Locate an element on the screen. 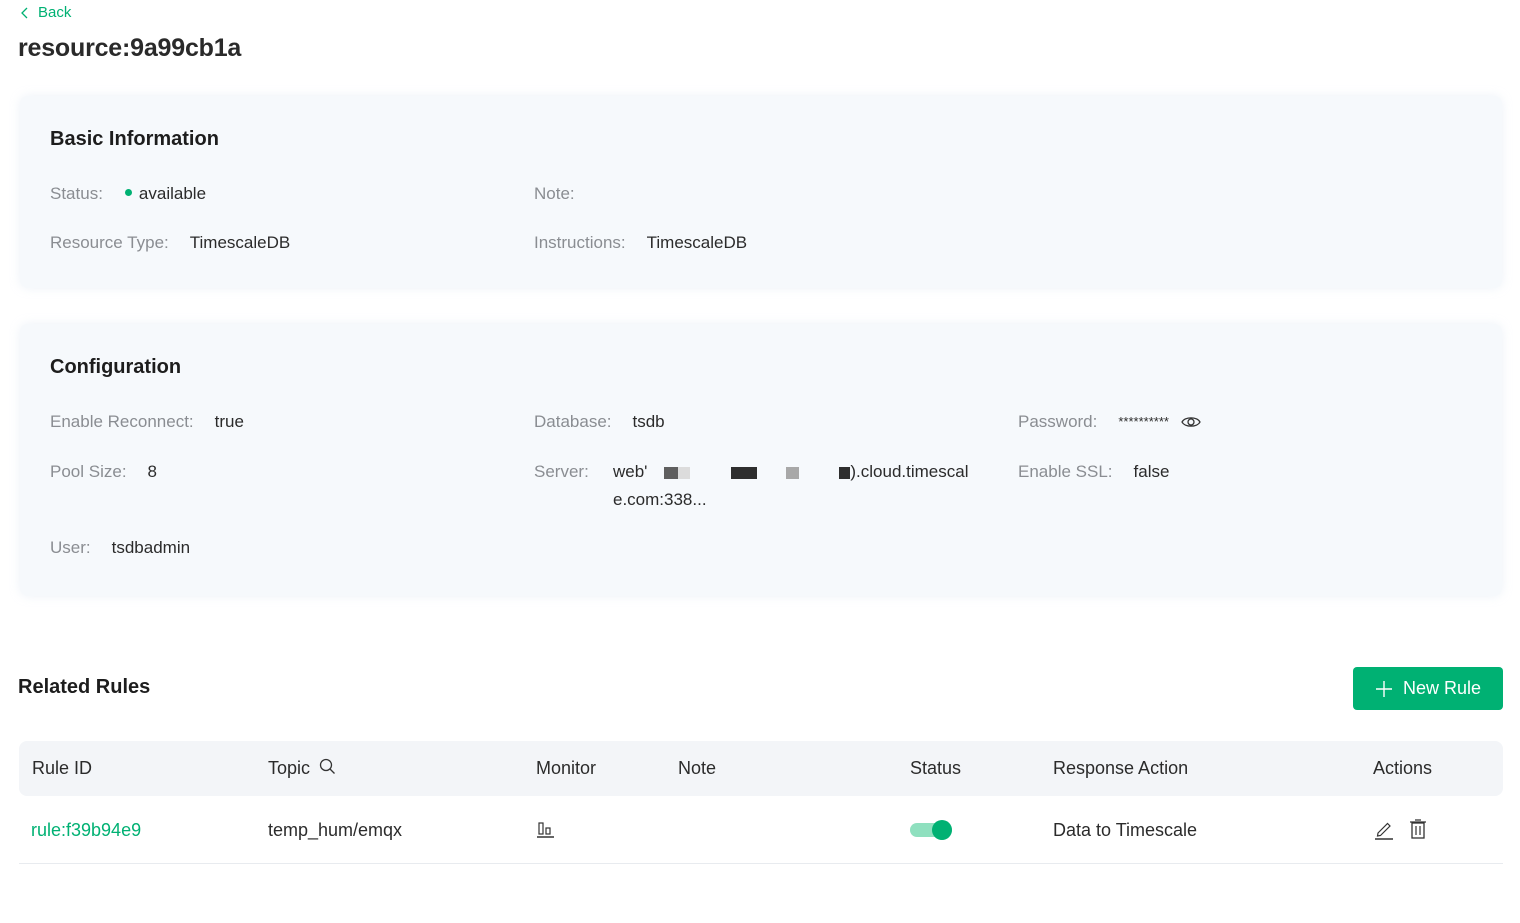  rule-id-link: rule:f39b94e9 is located at coordinates (86, 830).